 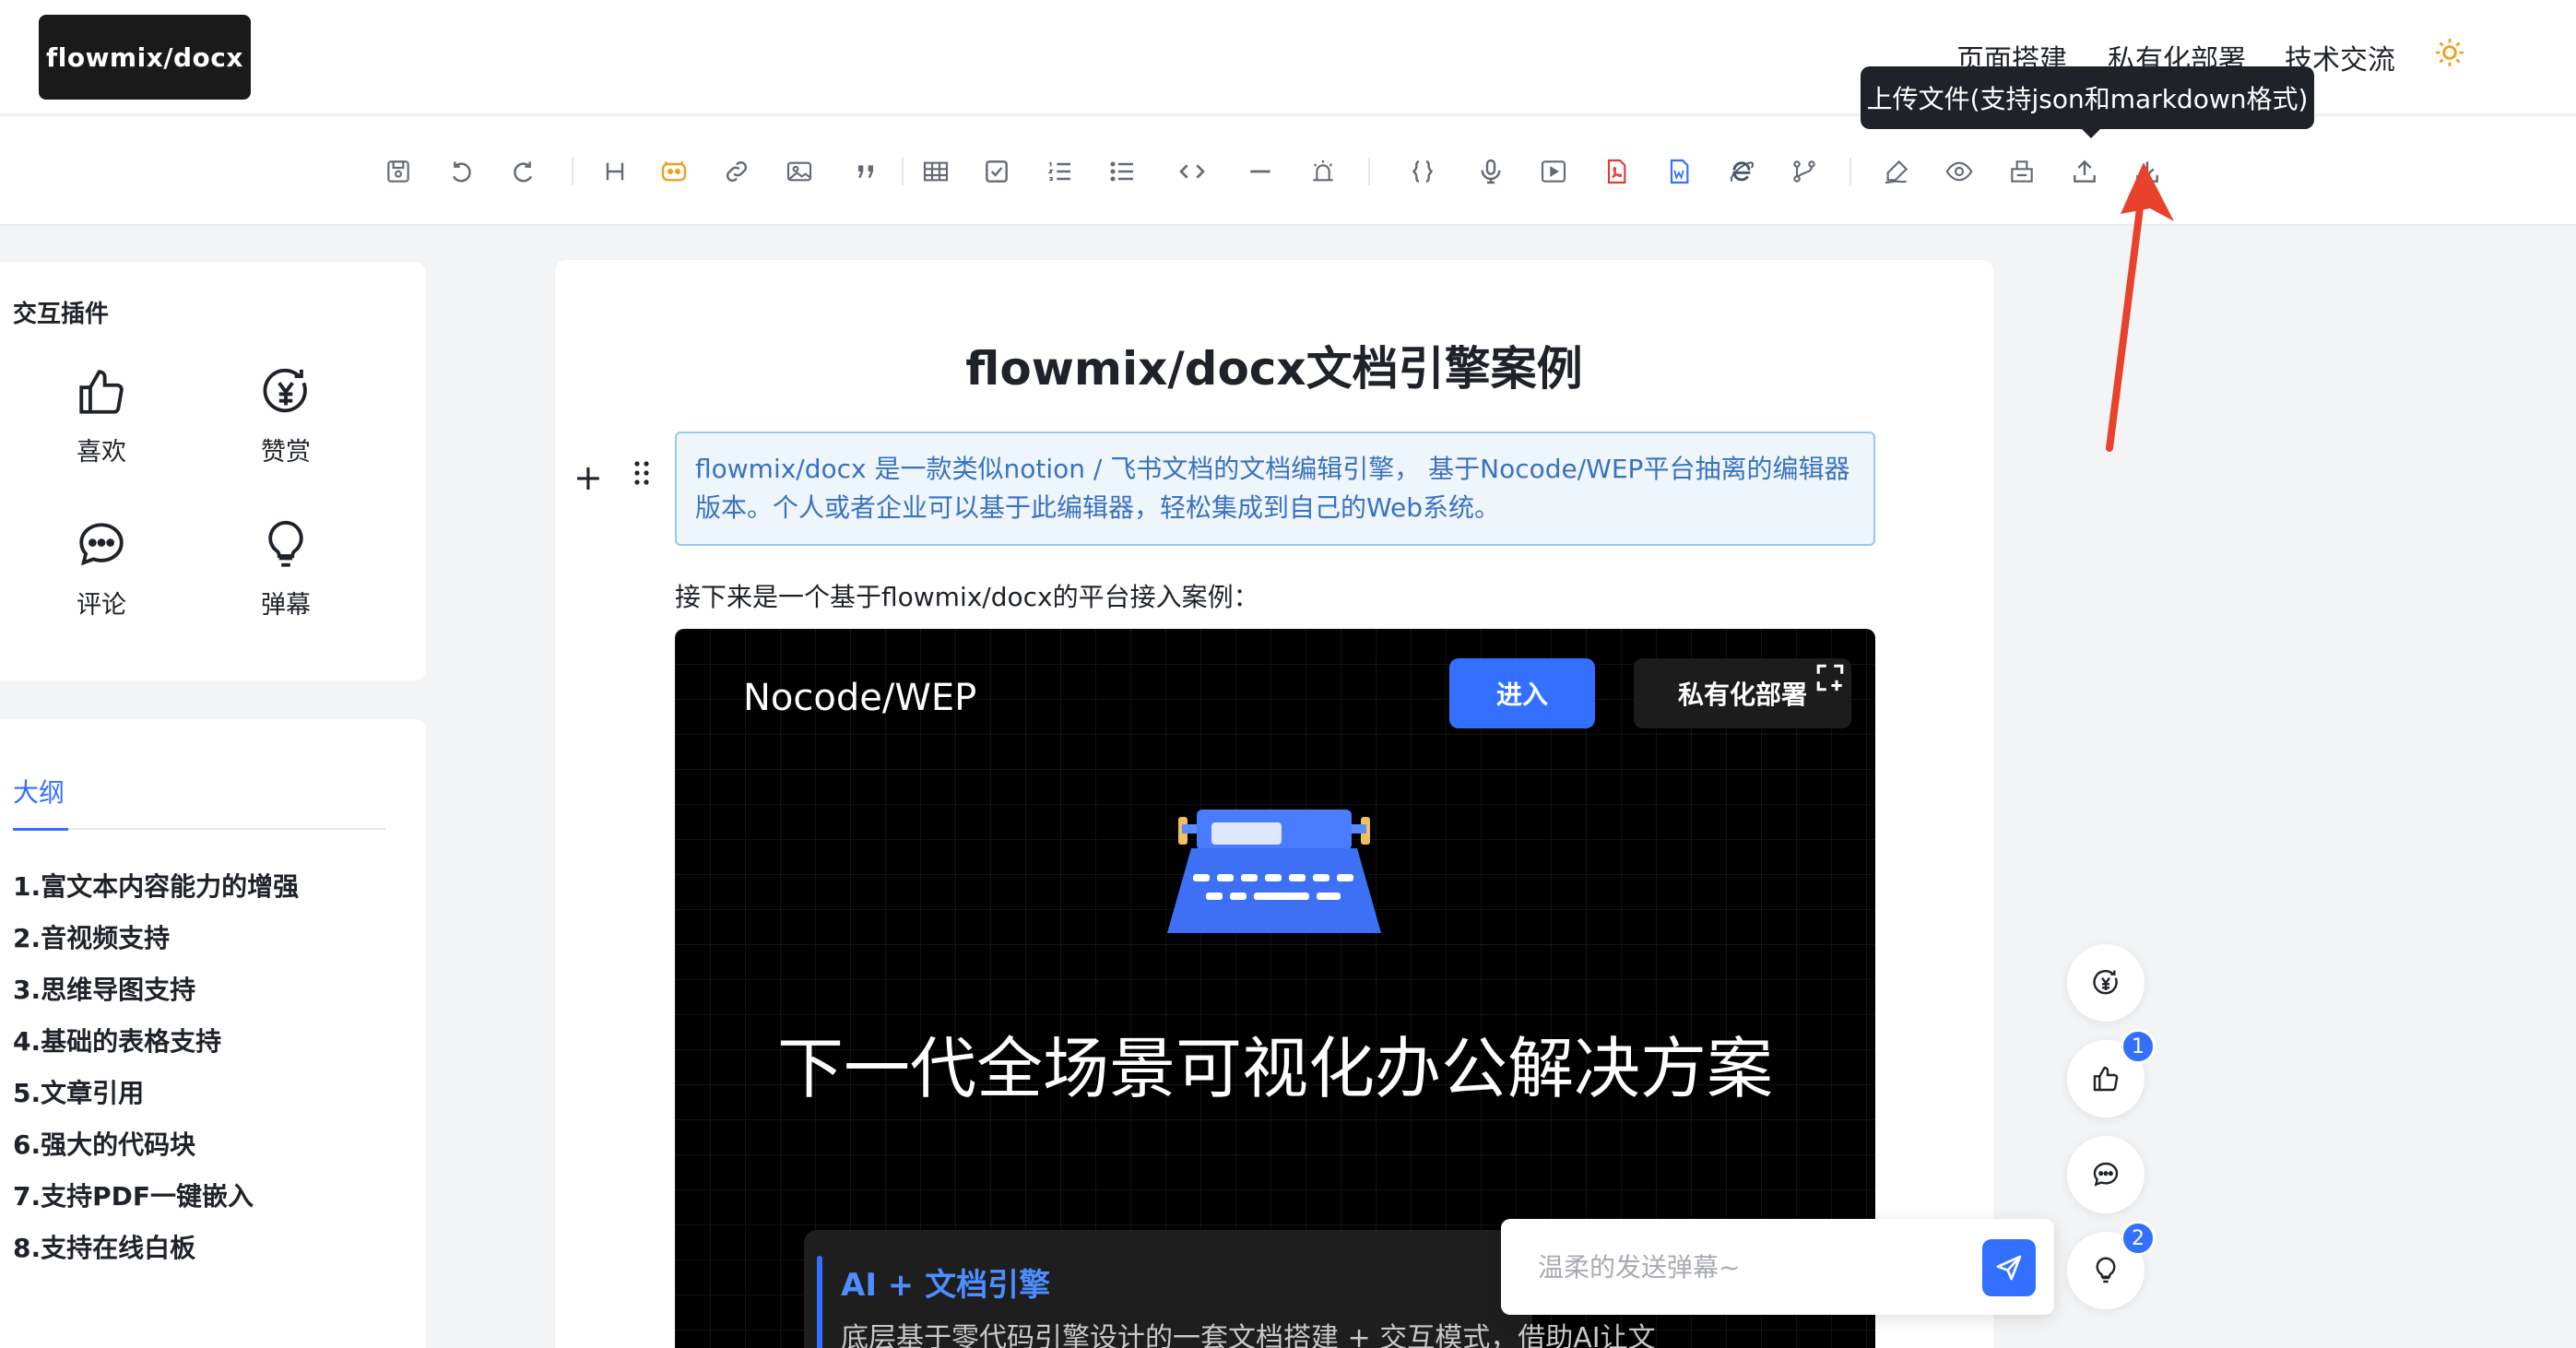 What do you see at coordinates (156, 1256) in the screenshot?
I see `outline-item: 8.支持在线白板` at bounding box center [156, 1256].